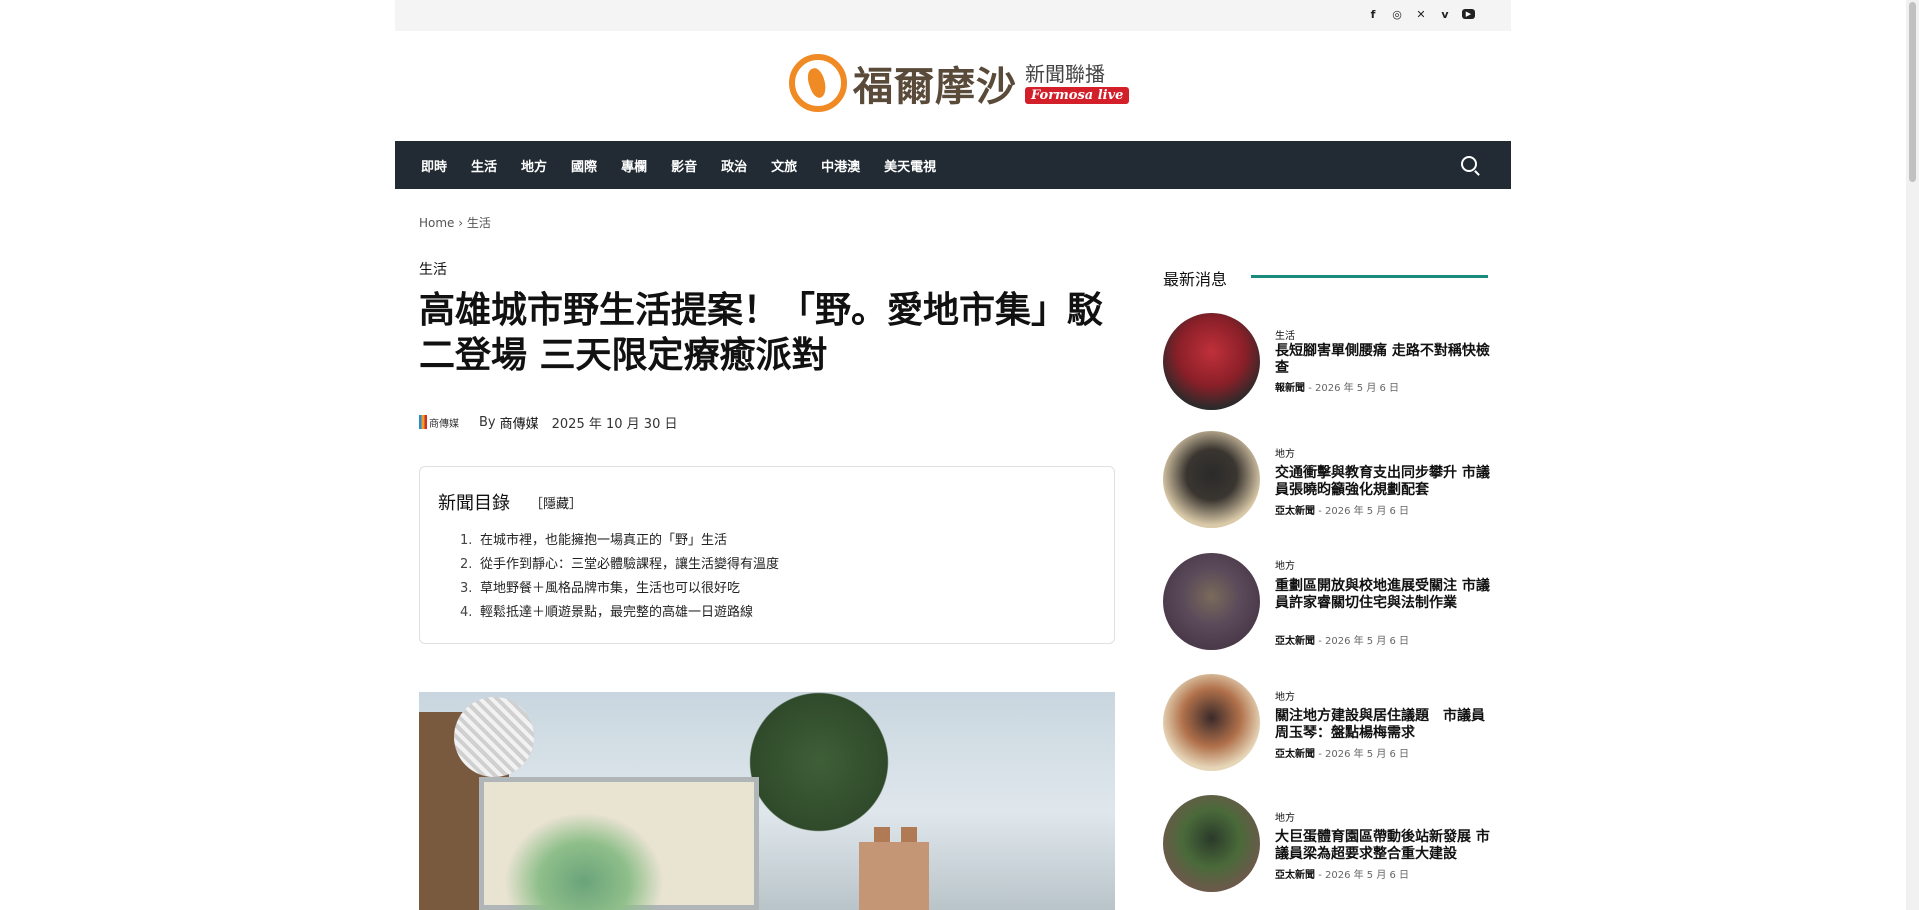 The width and height of the screenshot is (1919, 910). Describe the element at coordinates (455, 222) in the screenshot. I see `breadcrumb: Home › 生活` at that location.